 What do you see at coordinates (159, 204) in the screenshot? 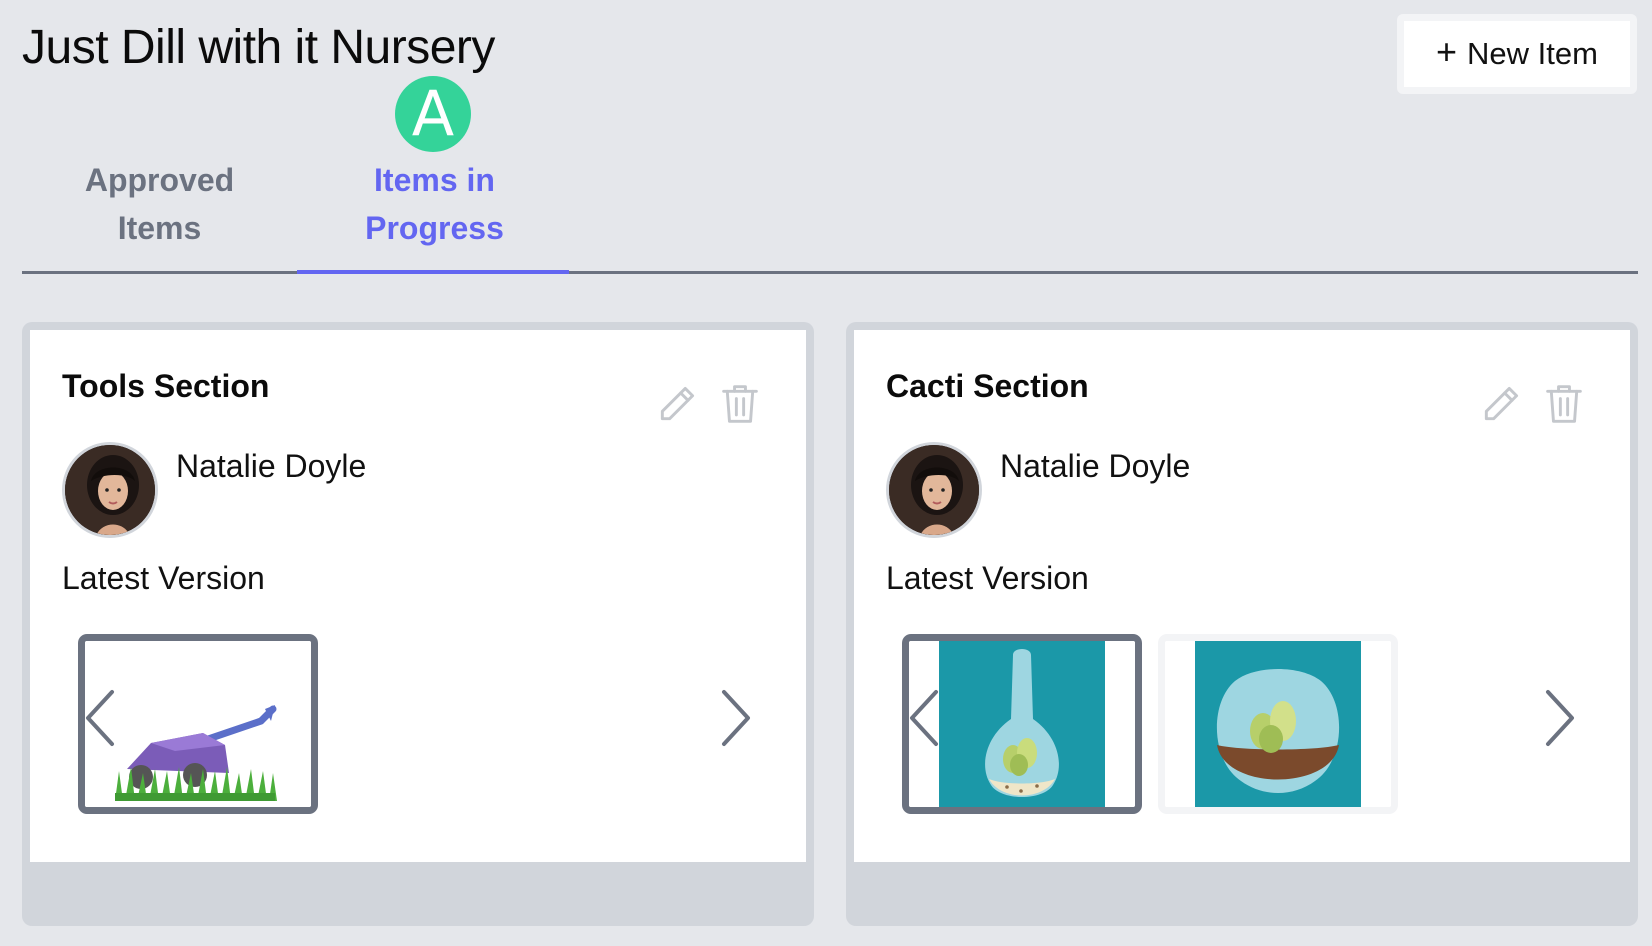
I see `tab-label: Approved Items` at bounding box center [159, 204].